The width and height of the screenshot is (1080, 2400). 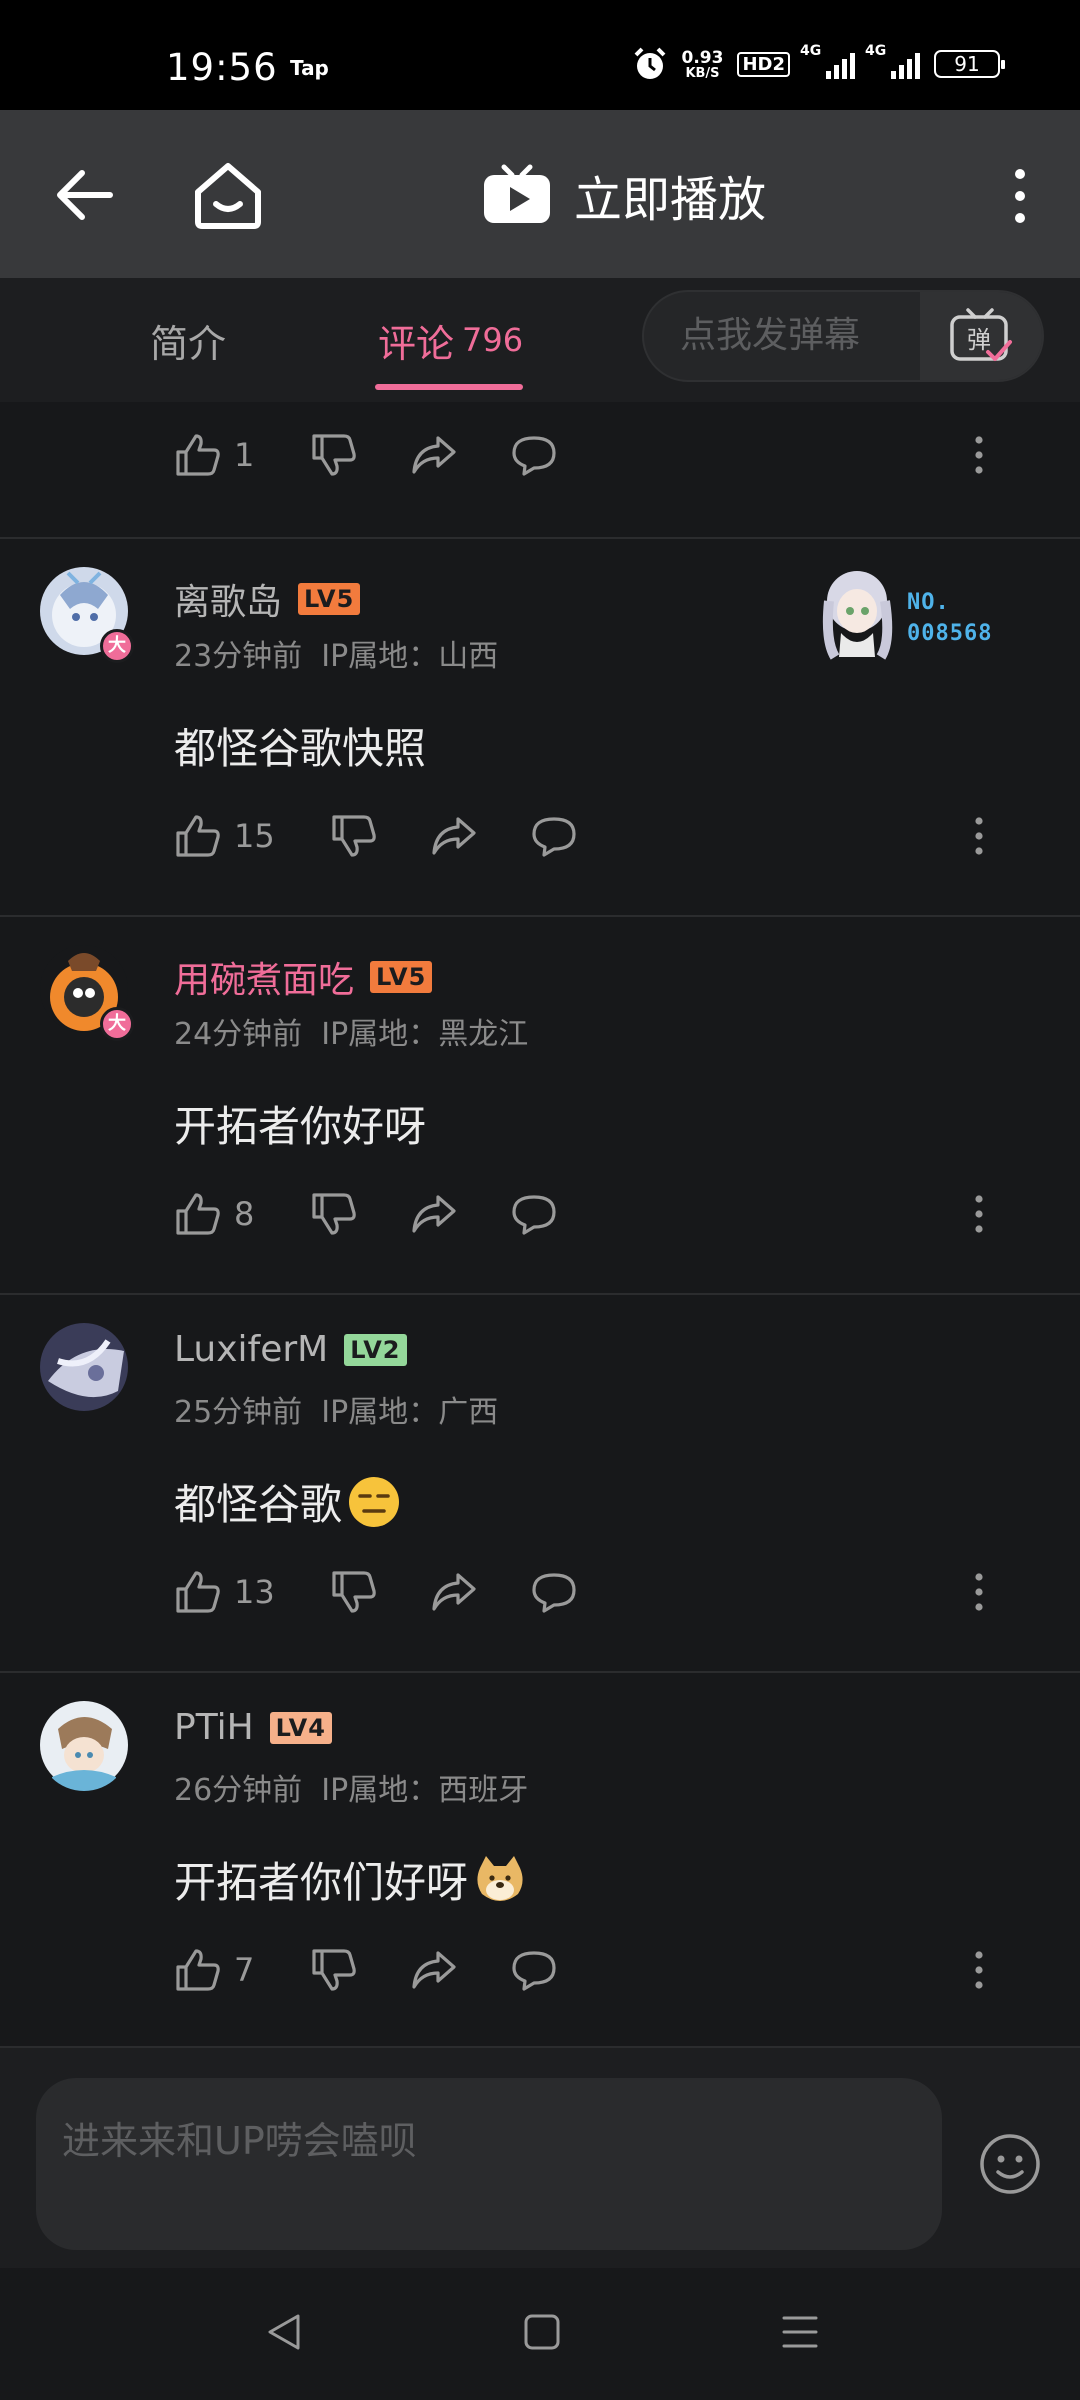 What do you see at coordinates (258, 1504) in the screenshot?
I see `comment-text-content: 都怪谷歌` at bounding box center [258, 1504].